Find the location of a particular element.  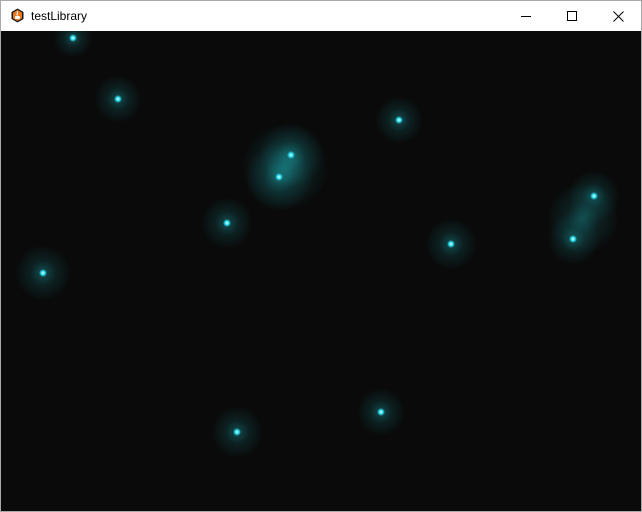

java-cup-icon is located at coordinates (17, 15).